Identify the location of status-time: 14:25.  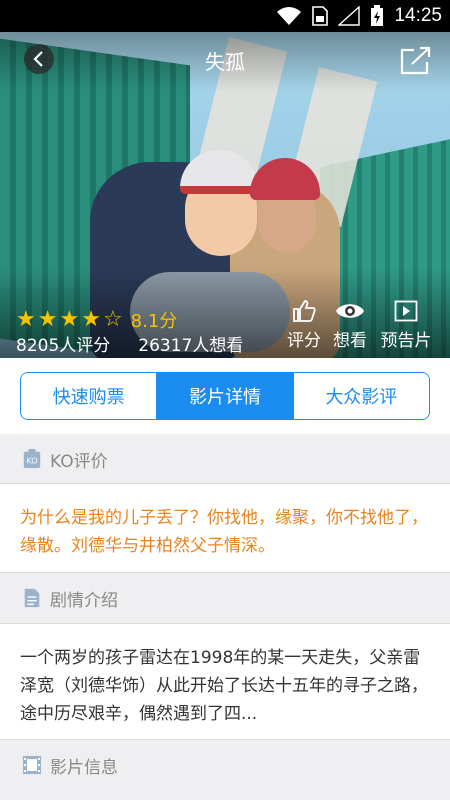
(418, 15).